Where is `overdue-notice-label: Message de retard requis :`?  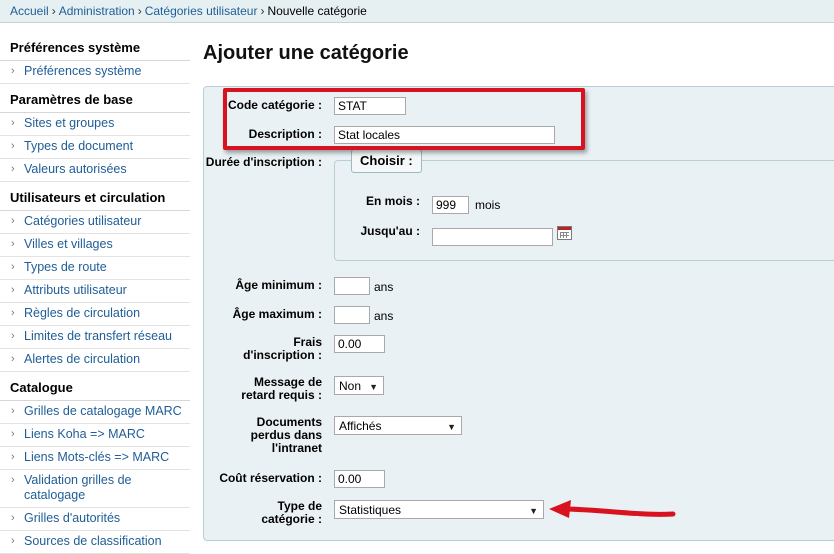 overdue-notice-label: Message de retard requis : is located at coordinates (281, 388).